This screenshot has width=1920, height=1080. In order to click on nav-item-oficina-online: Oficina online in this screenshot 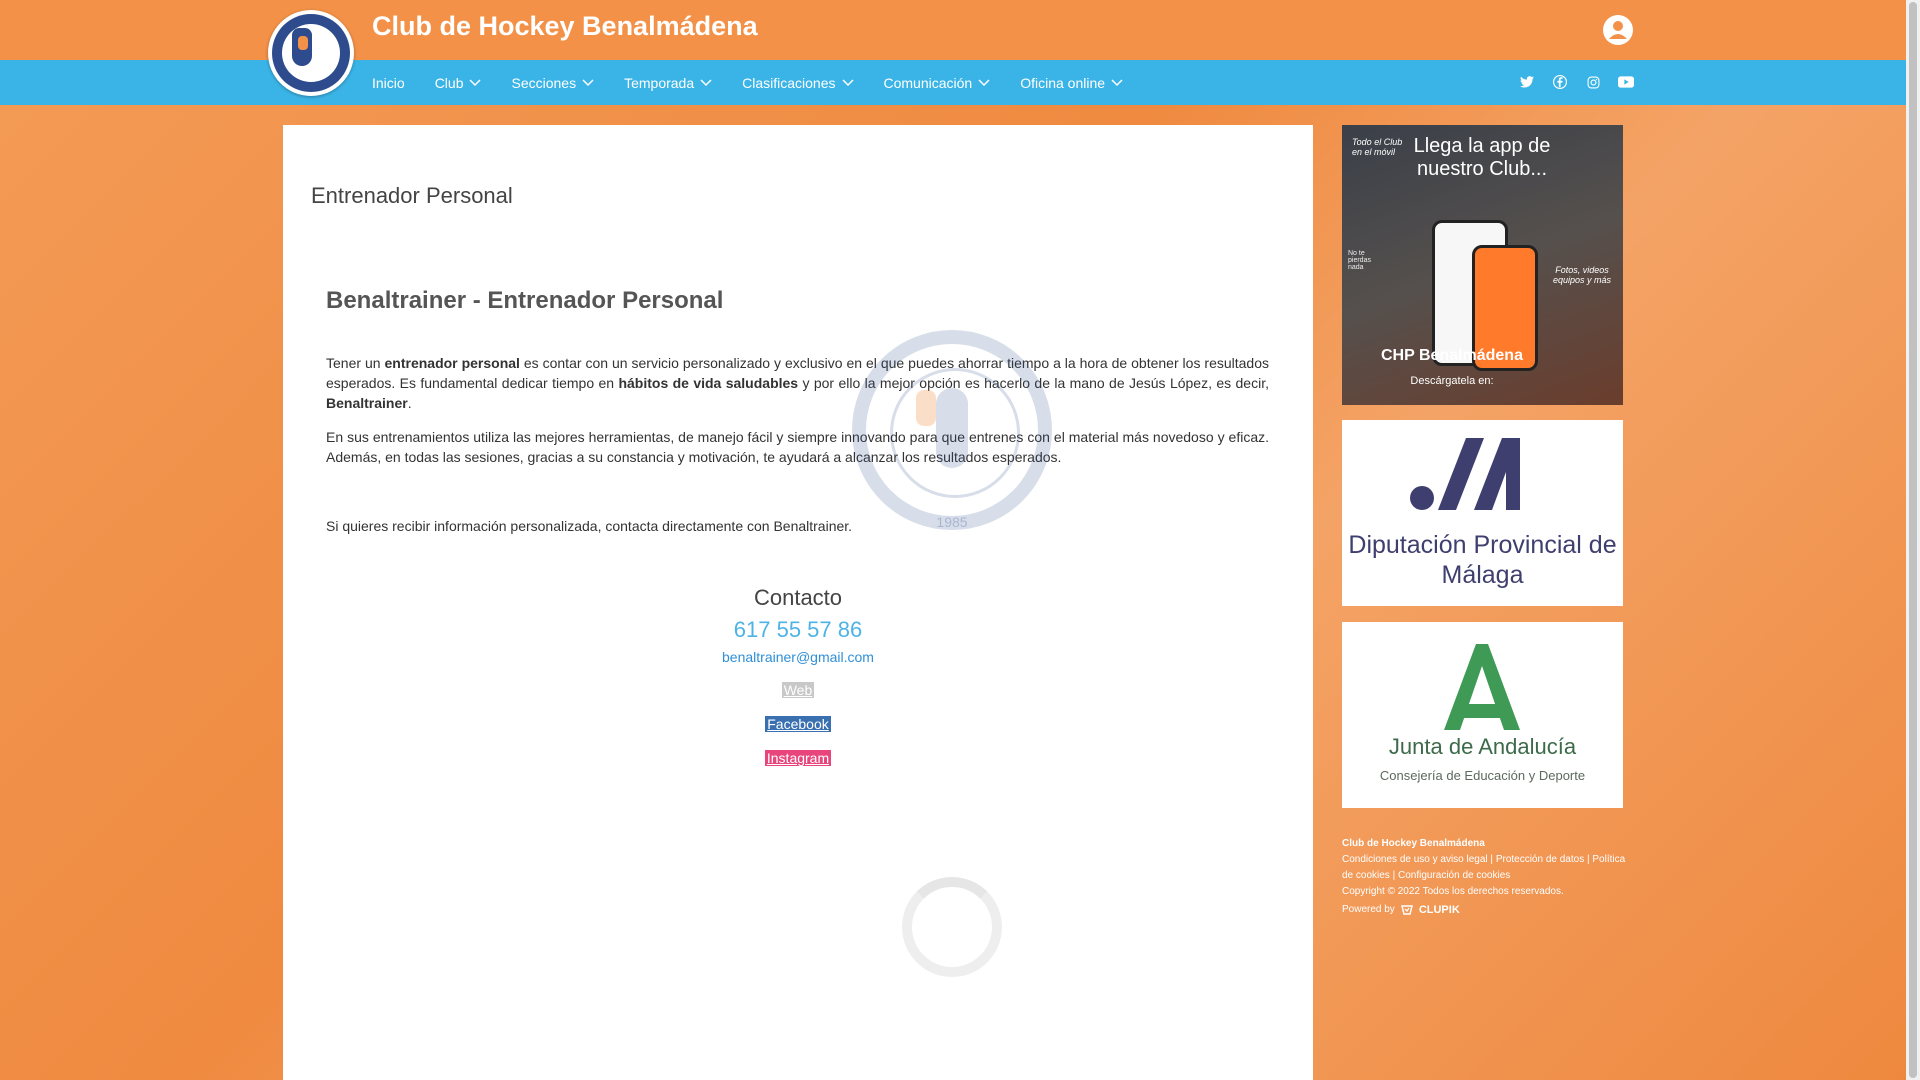, I will do `click(1071, 83)`.